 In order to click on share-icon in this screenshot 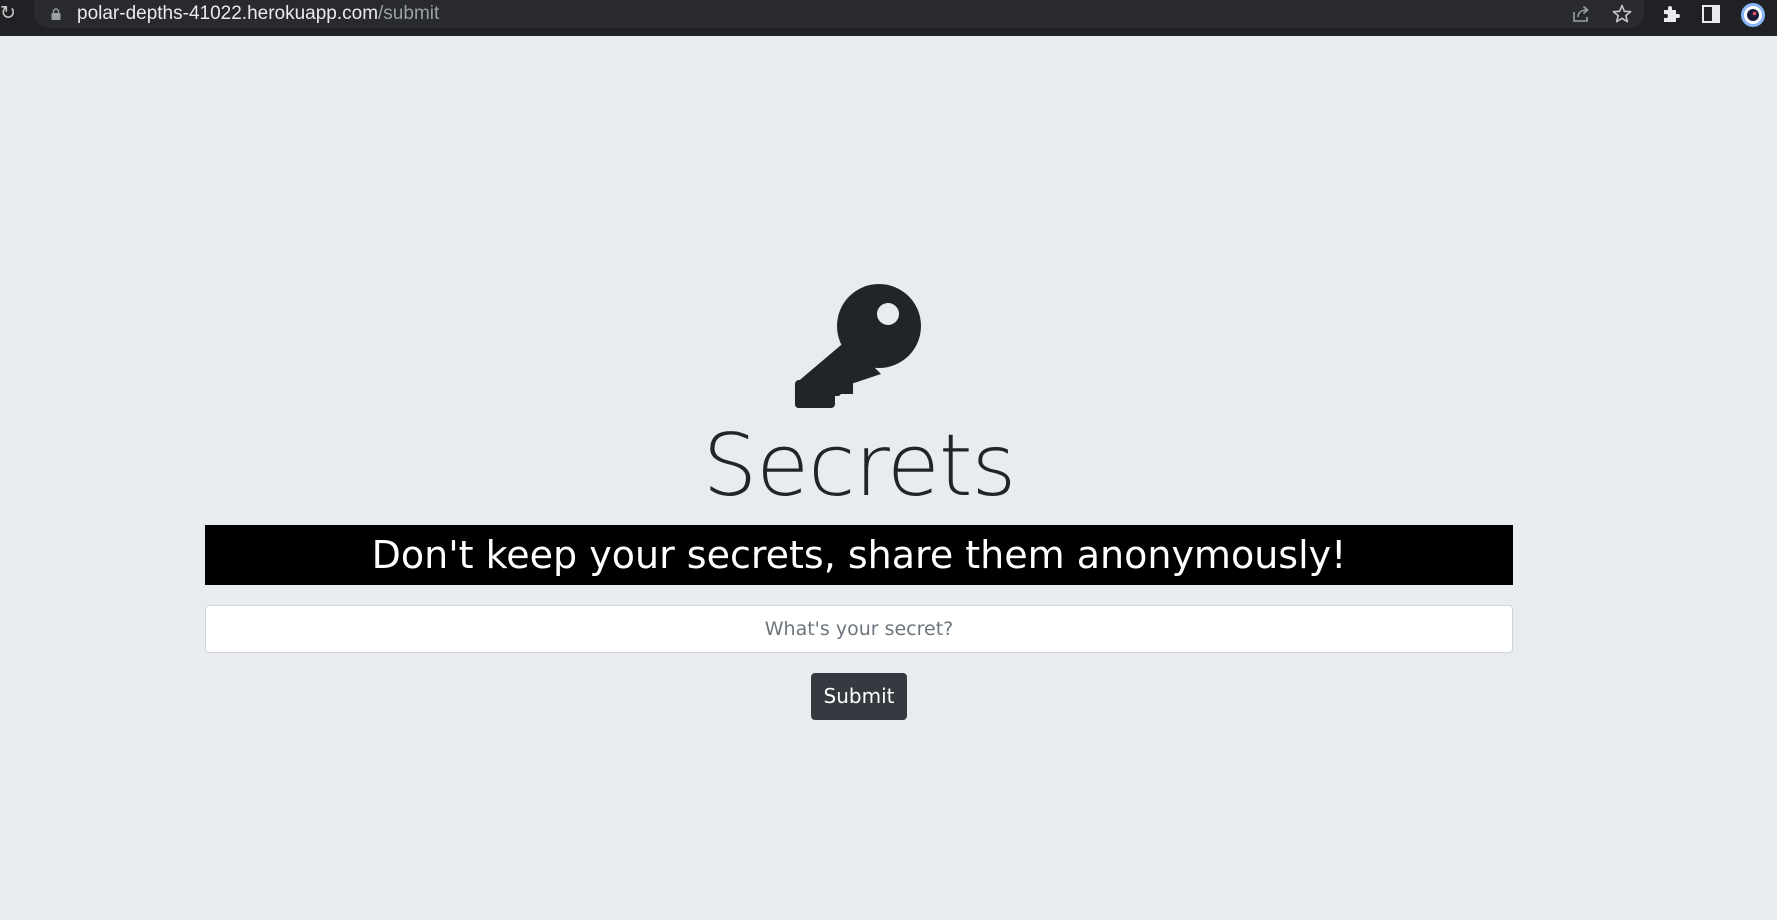, I will do `click(1581, 14)`.